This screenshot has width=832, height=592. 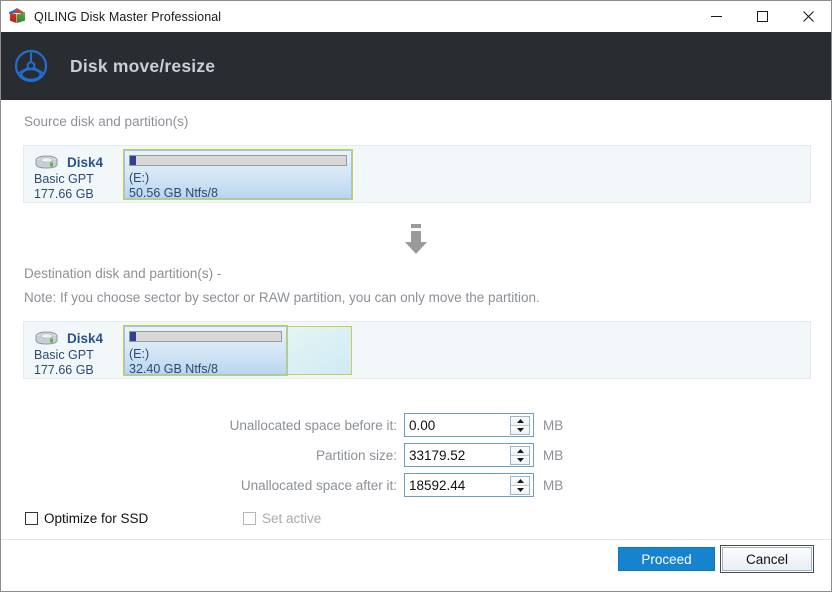 What do you see at coordinates (123, 273) in the screenshot?
I see `destination-section-label: Destination disk and partition(s) -` at bounding box center [123, 273].